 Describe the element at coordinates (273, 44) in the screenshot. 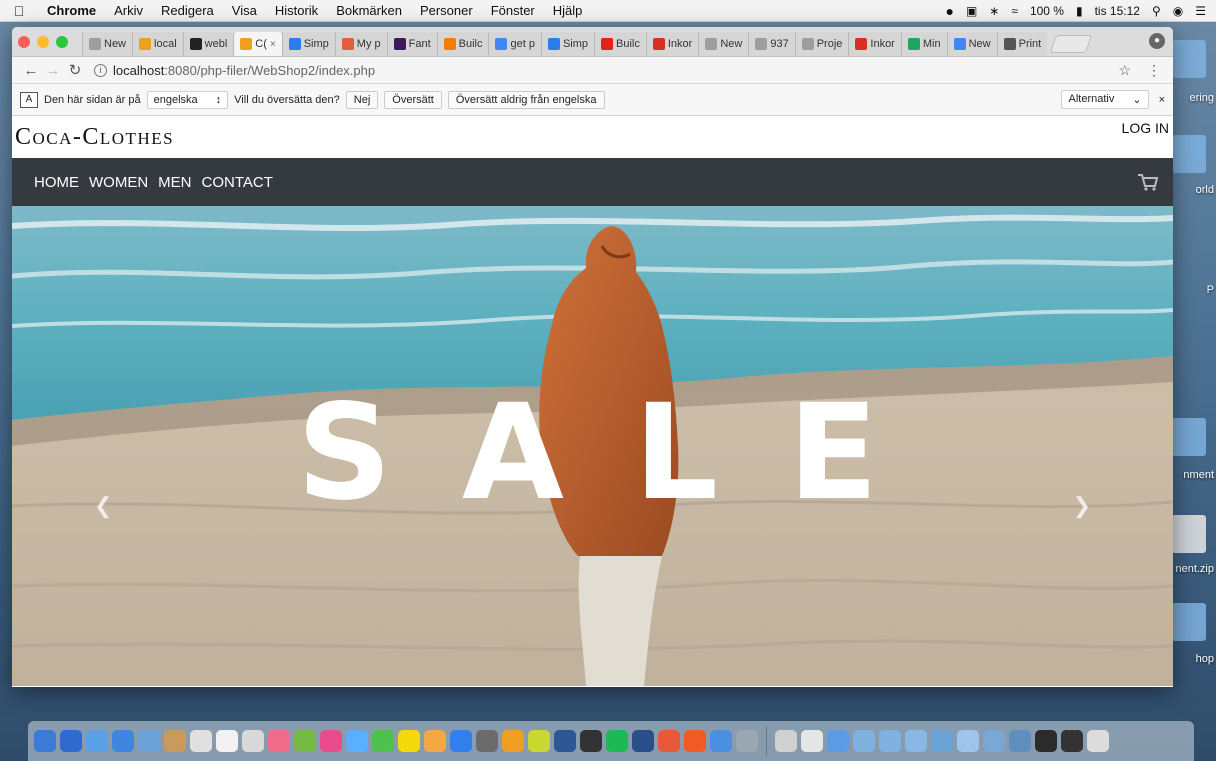

I see `close-tab-icon: ×` at that location.